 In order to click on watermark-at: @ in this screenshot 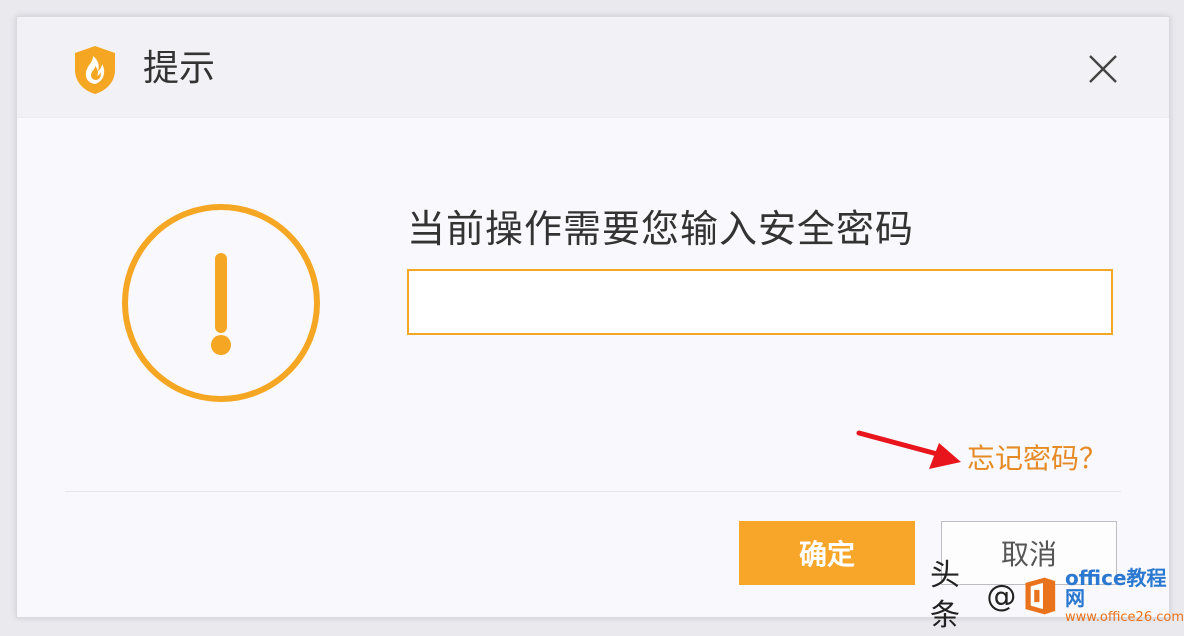, I will do `click(1001, 596)`.